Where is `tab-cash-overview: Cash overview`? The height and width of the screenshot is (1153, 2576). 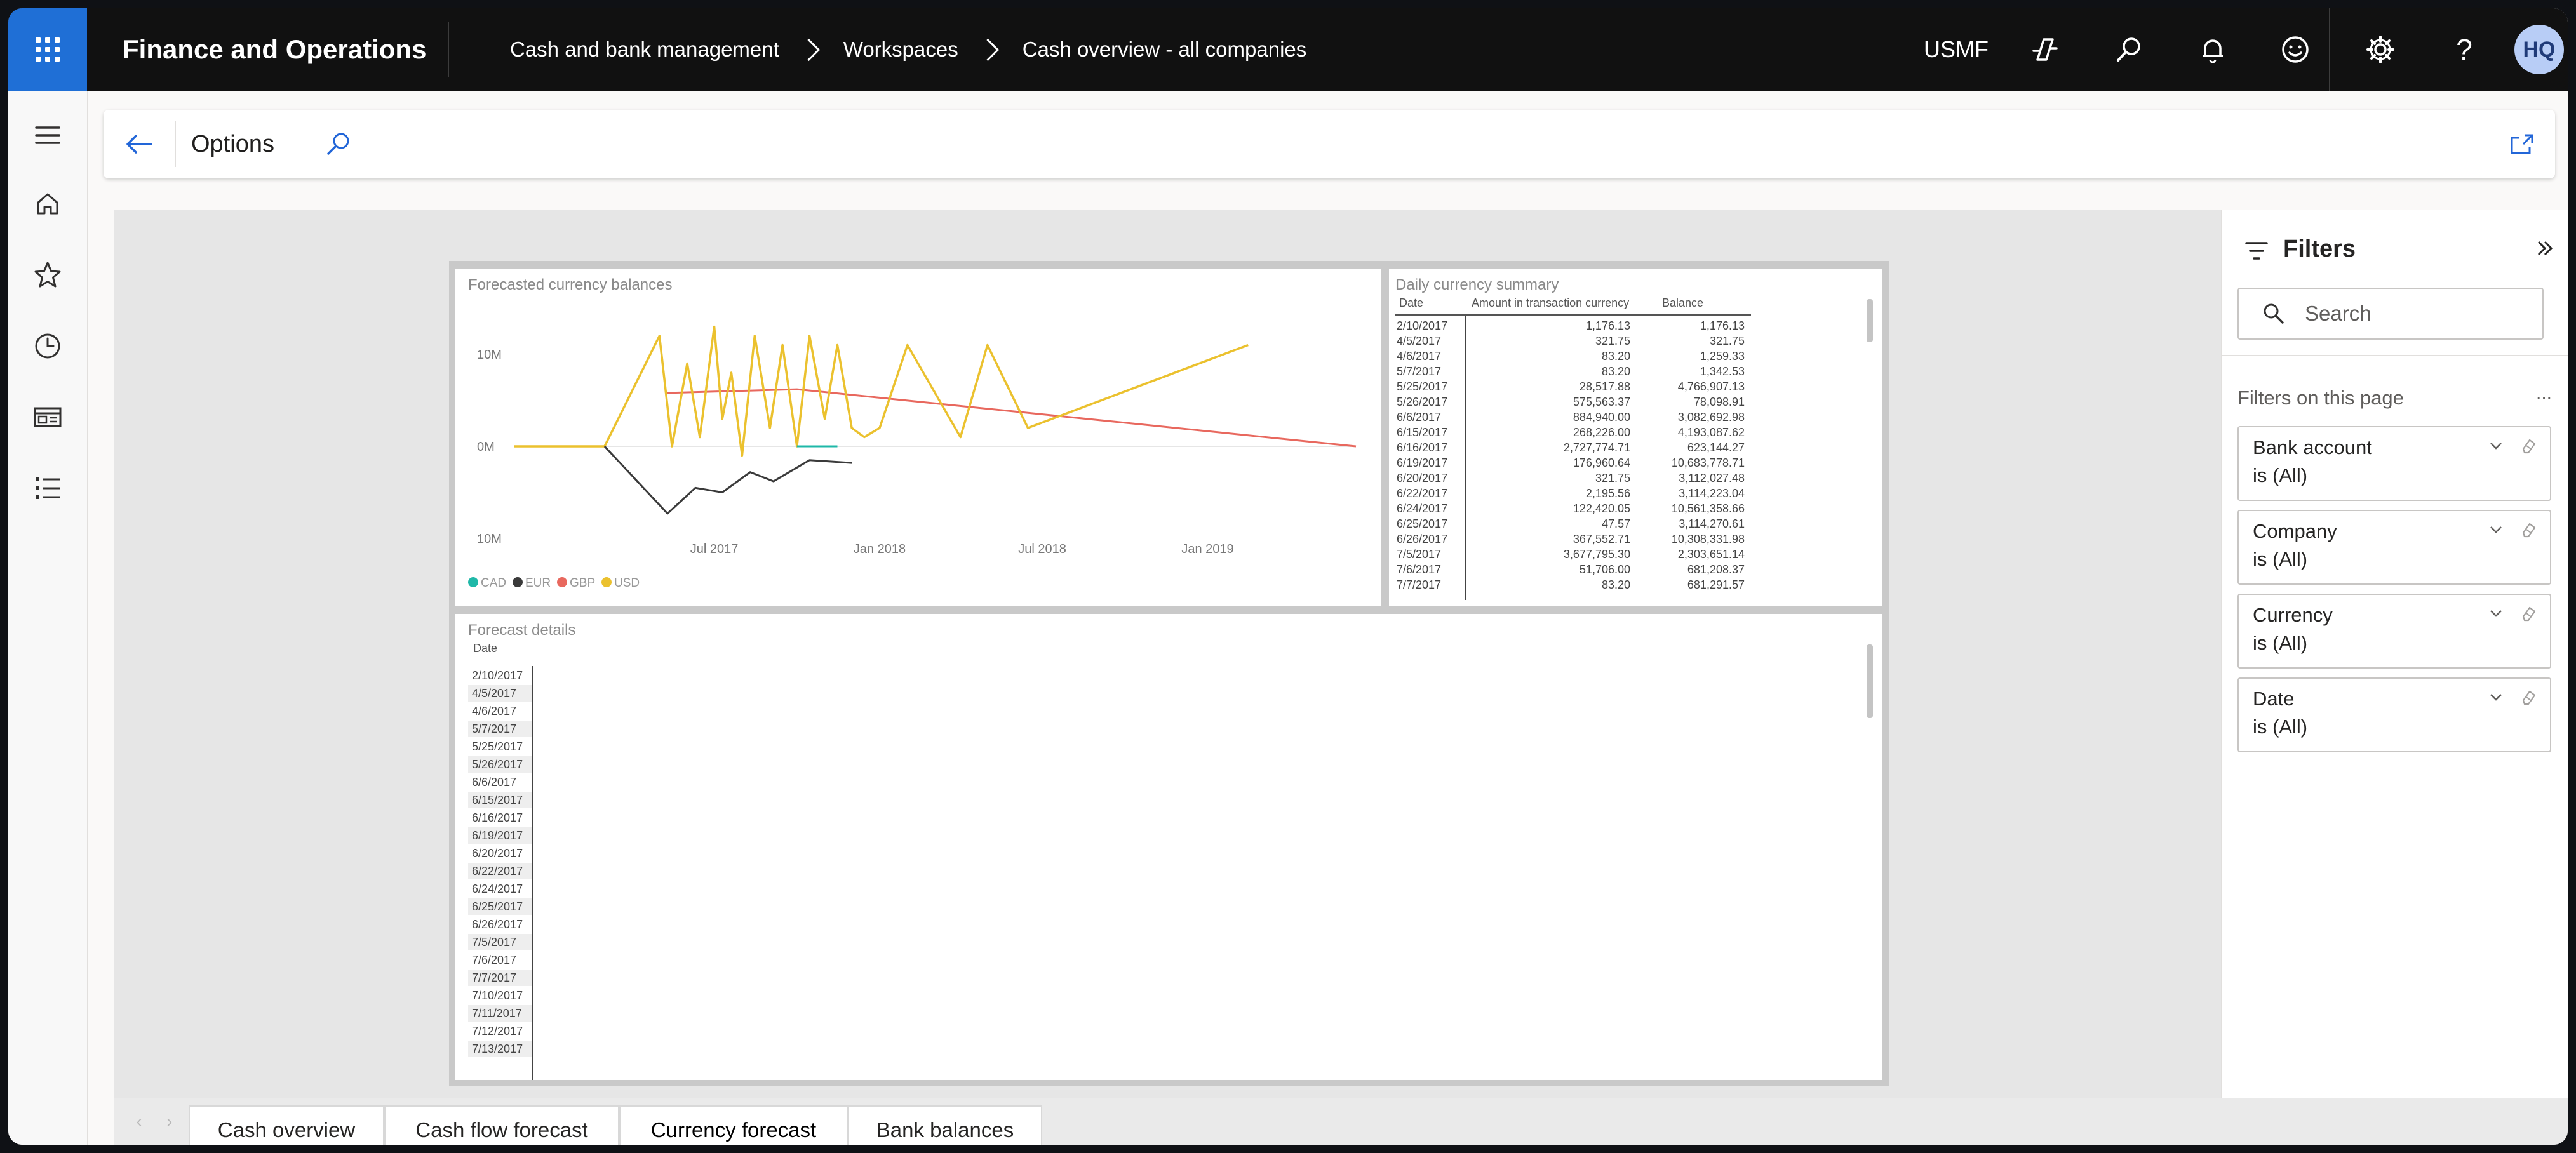 tab-cash-overview: Cash overview is located at coordinates (286, 1125).